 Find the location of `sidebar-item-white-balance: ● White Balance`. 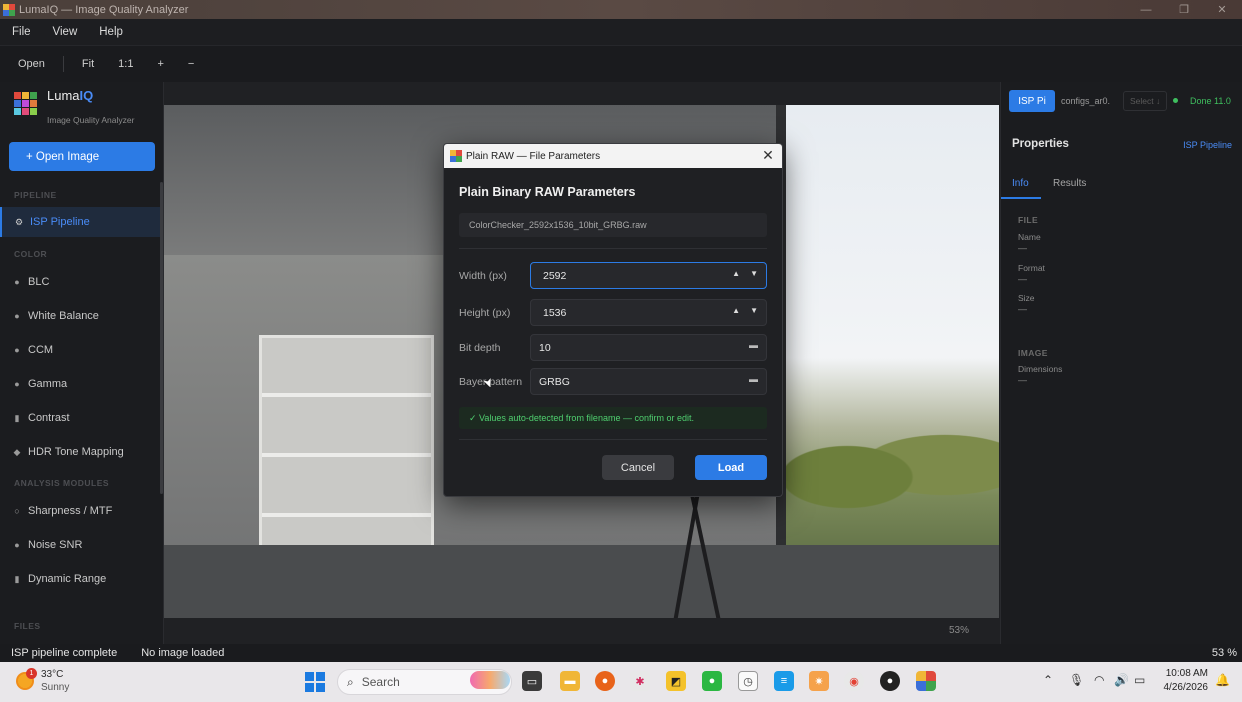

sidebar-item-white-balance: ● White Balance is located at coordinates (81, 316).